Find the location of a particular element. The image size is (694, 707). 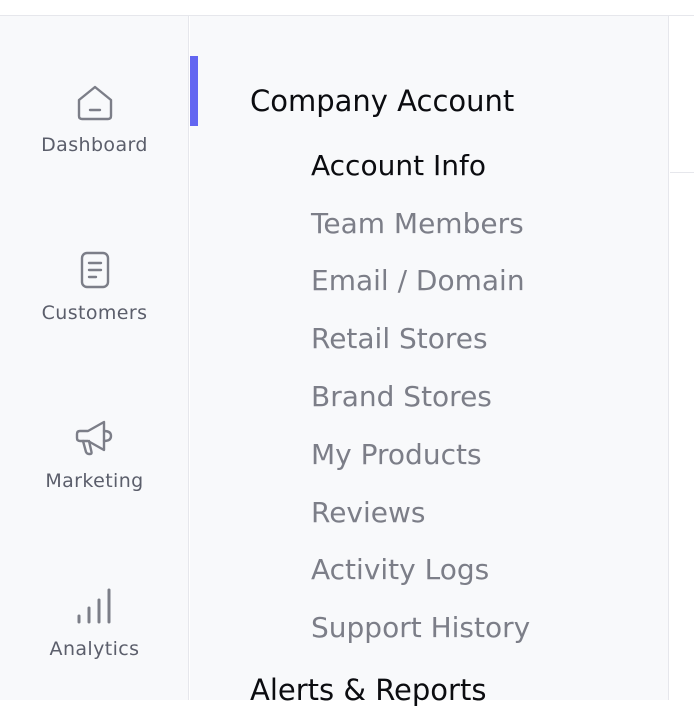

nav-item-my-products: My Products is located at coordinates (396, 454).